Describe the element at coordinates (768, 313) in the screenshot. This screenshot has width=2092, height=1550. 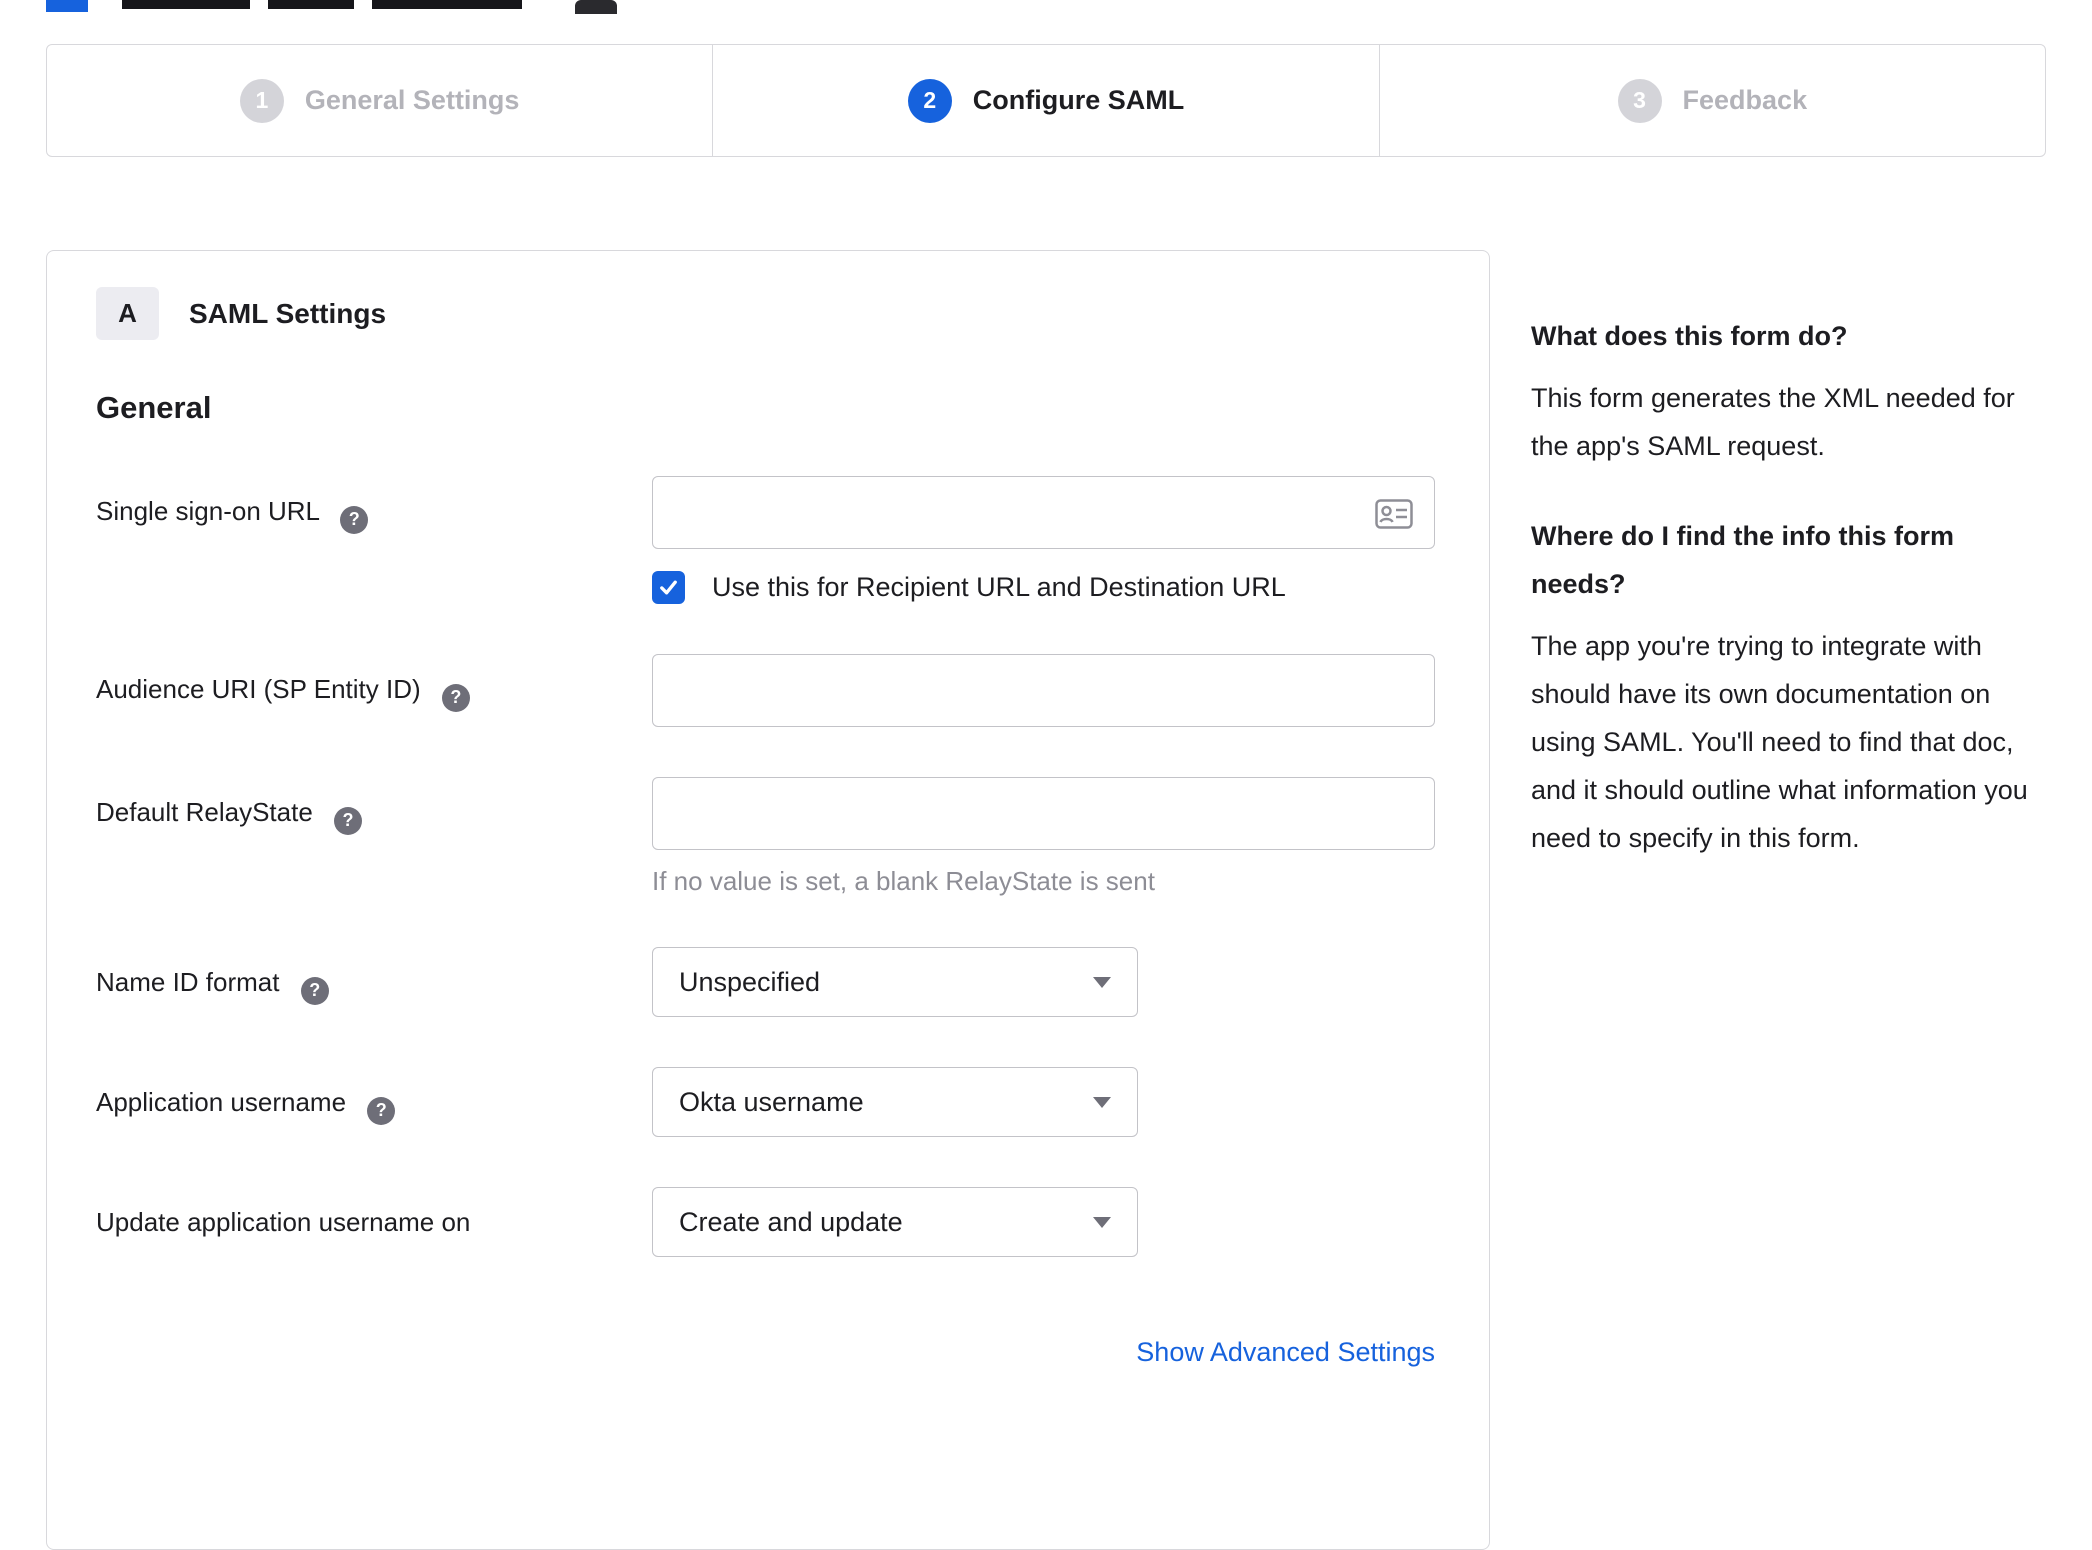
I see `panel-header: A SAML Settings` at that location.